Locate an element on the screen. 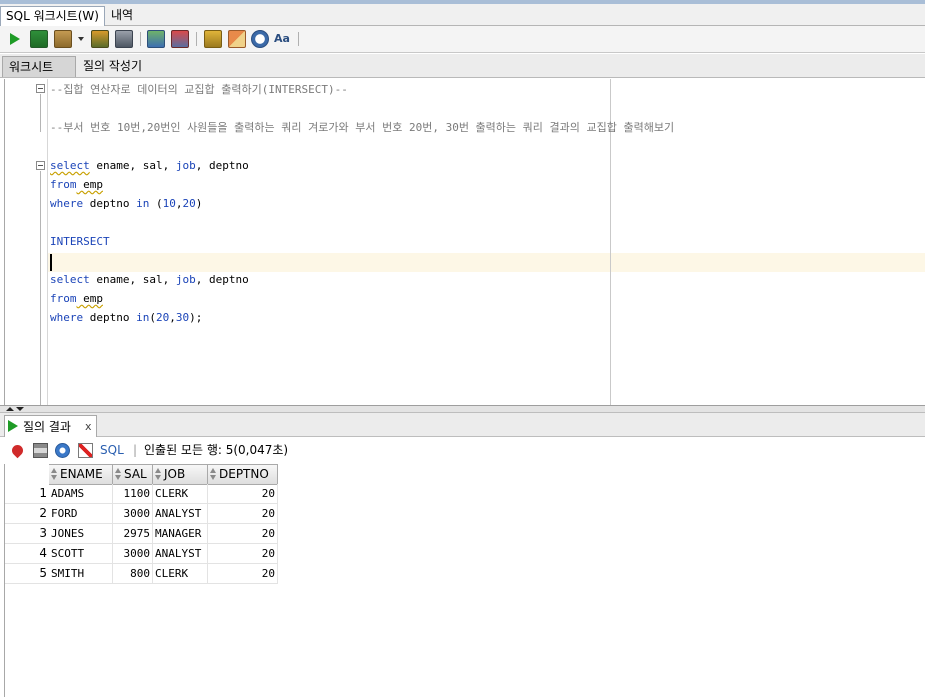  autotrace-icon is located at coordinates (124, 39).